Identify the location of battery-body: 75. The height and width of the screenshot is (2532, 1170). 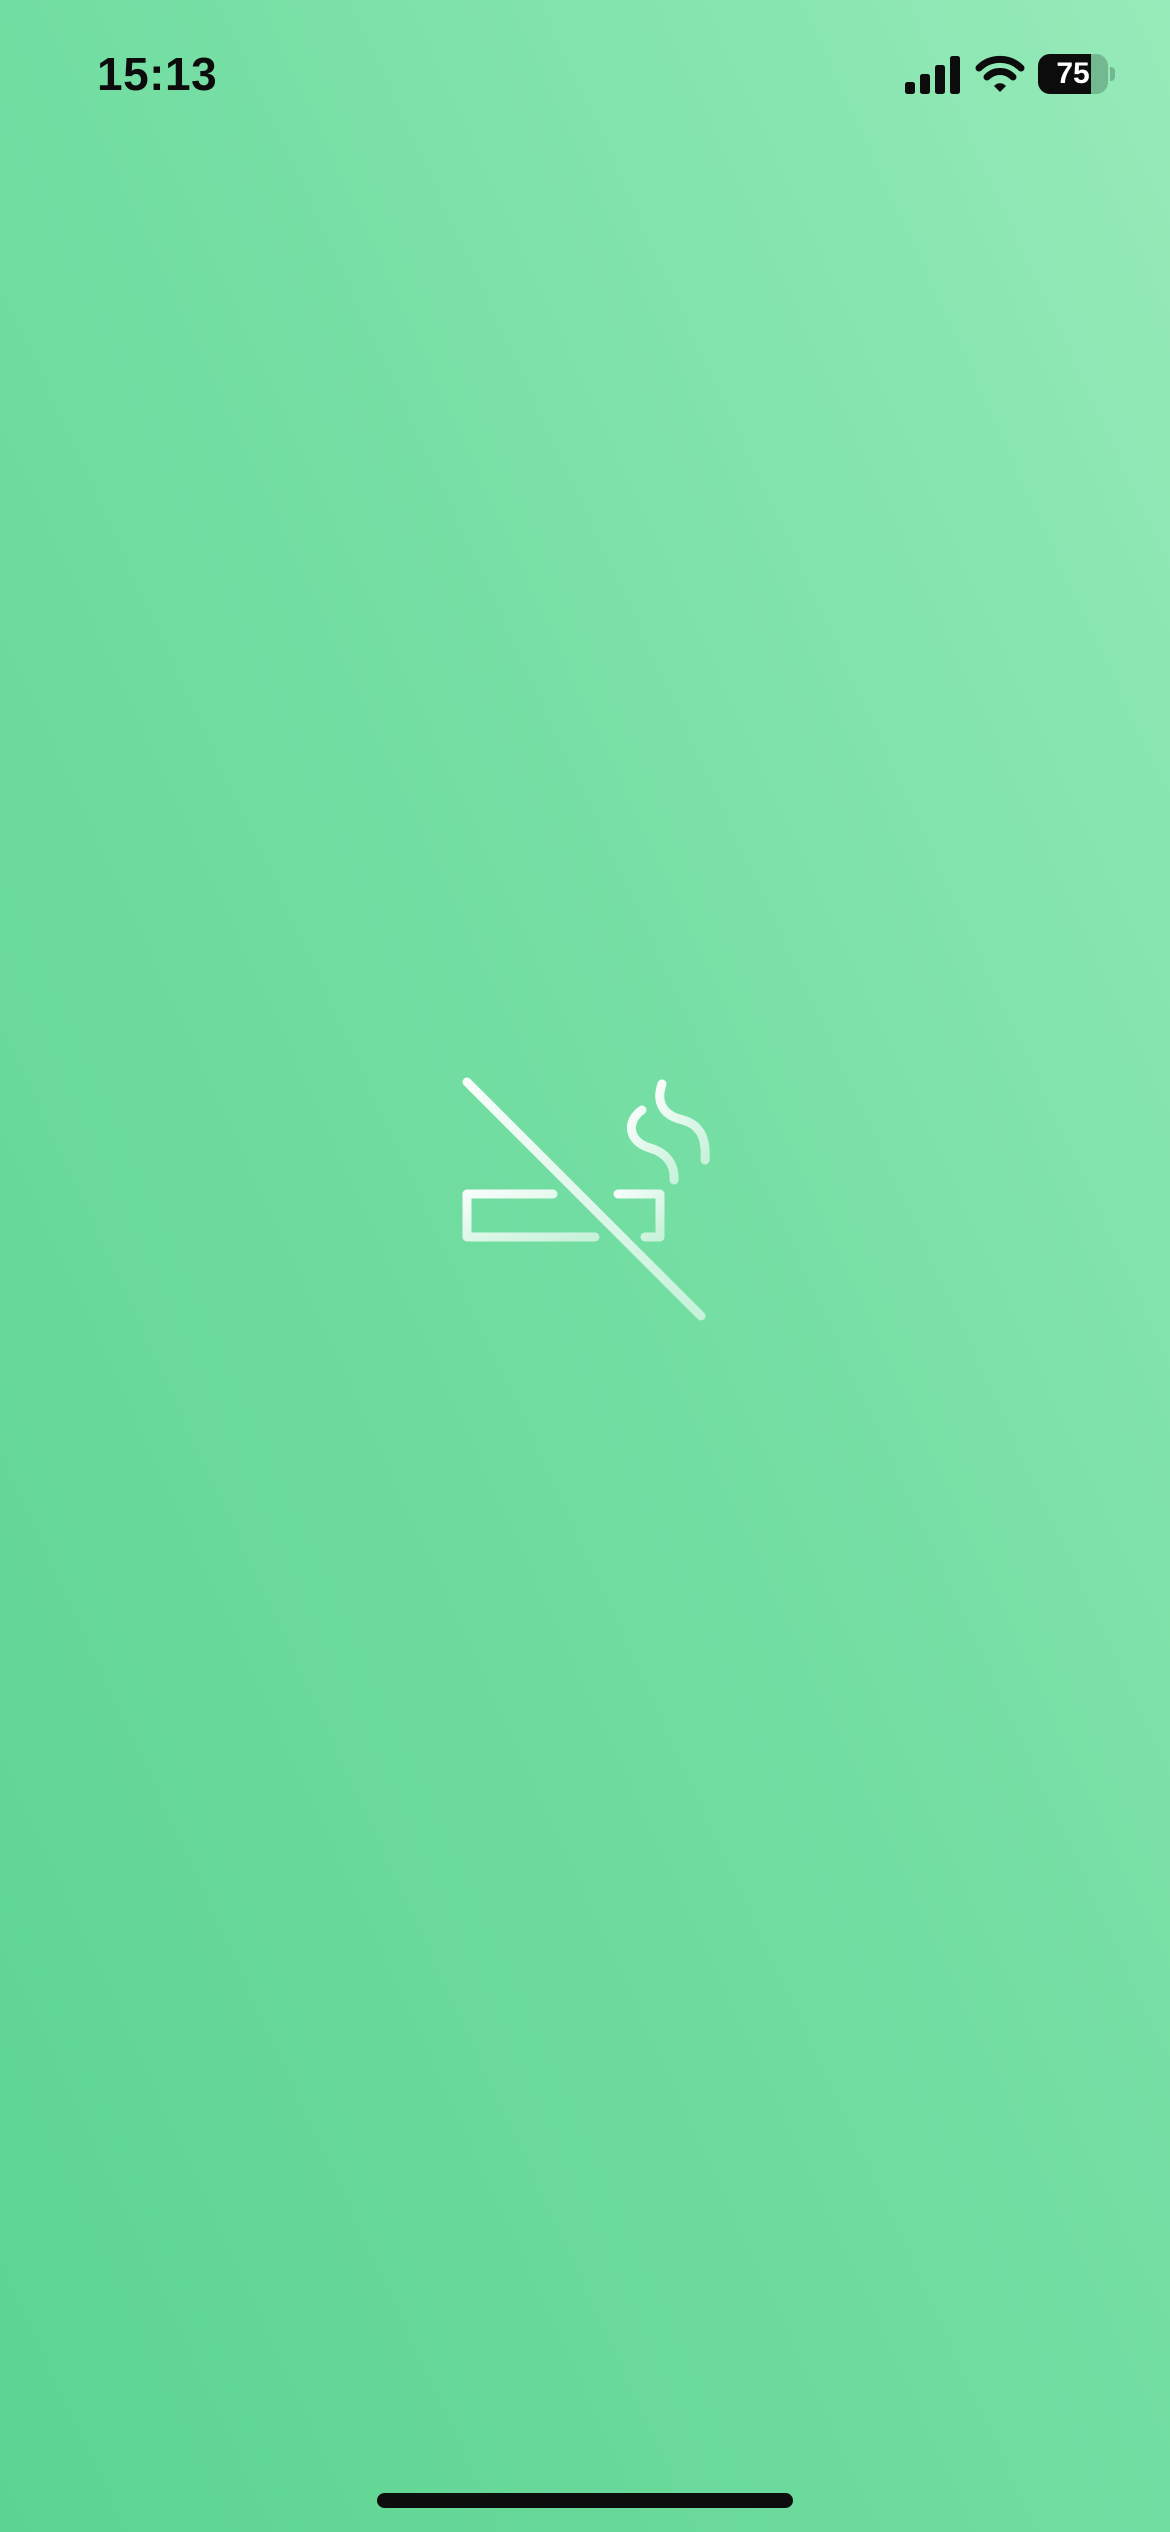
(1073, 74).